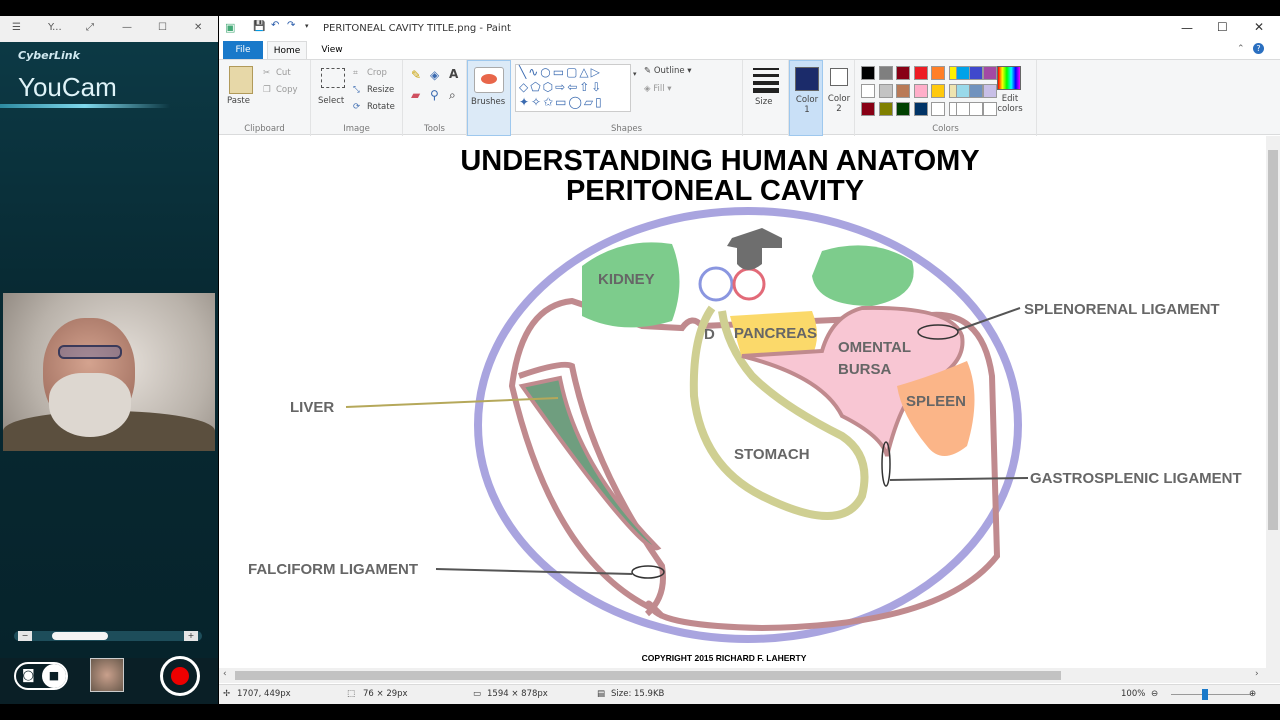 This screenshot has height=720, width=1280. I want to click on outline-button: ✎ Outline ▾, so click(668, 71).